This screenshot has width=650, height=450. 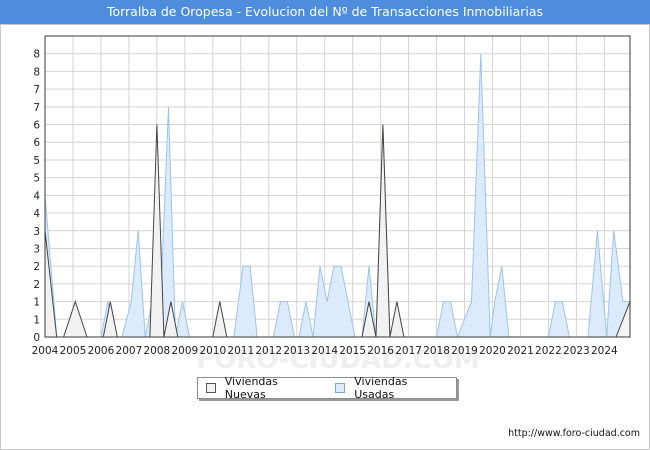 What do you see at coordinates (520, 351) in the screenshot?
I see `x-tick-label: 2021` at bounding box center [520, 351].